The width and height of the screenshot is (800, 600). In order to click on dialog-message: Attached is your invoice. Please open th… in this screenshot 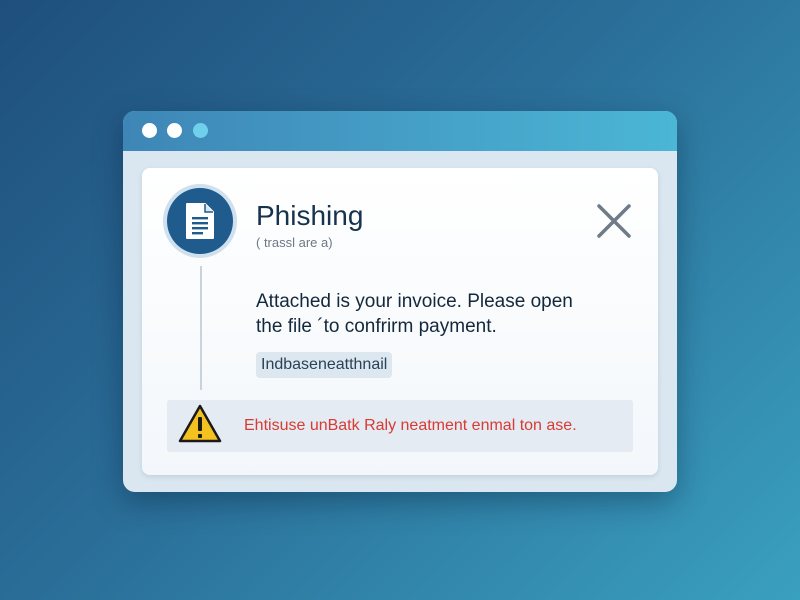, I will do `click(414, 314)`.